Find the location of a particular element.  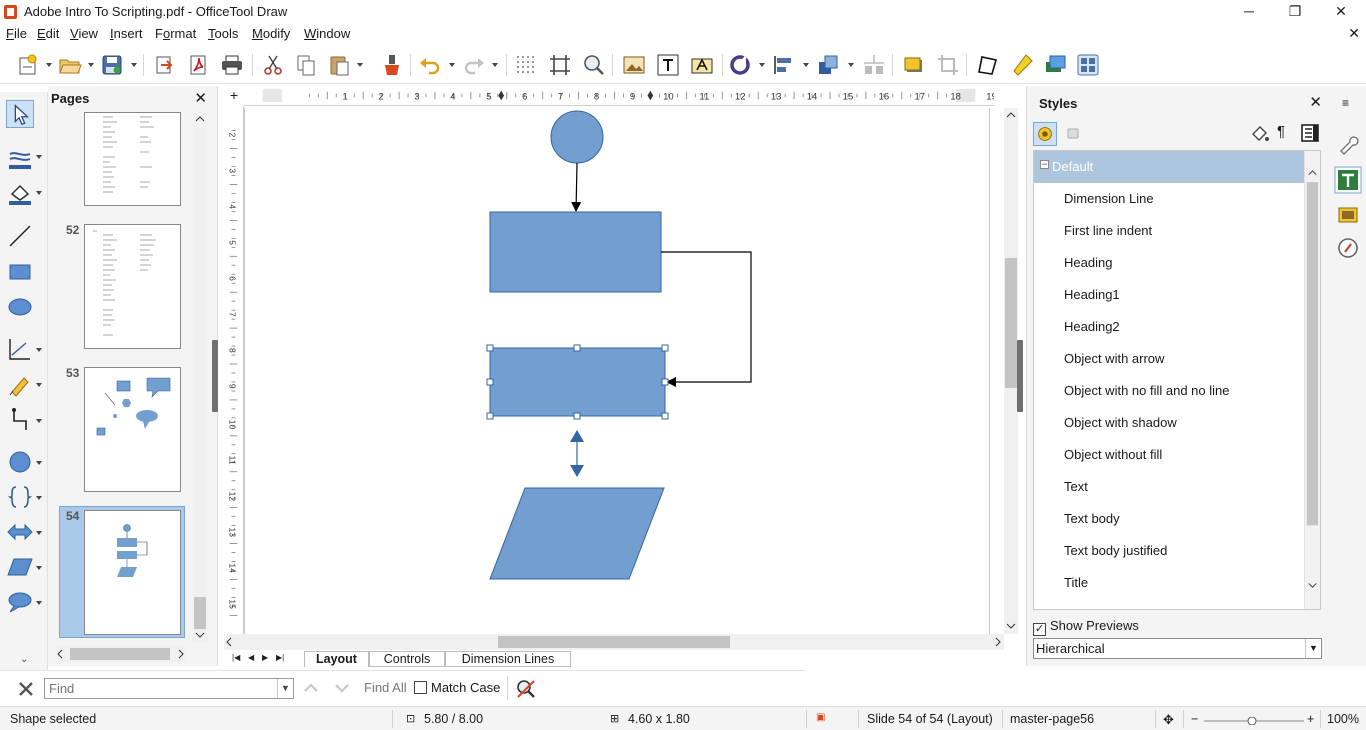

new-icon is located at coordinates (28, 65).